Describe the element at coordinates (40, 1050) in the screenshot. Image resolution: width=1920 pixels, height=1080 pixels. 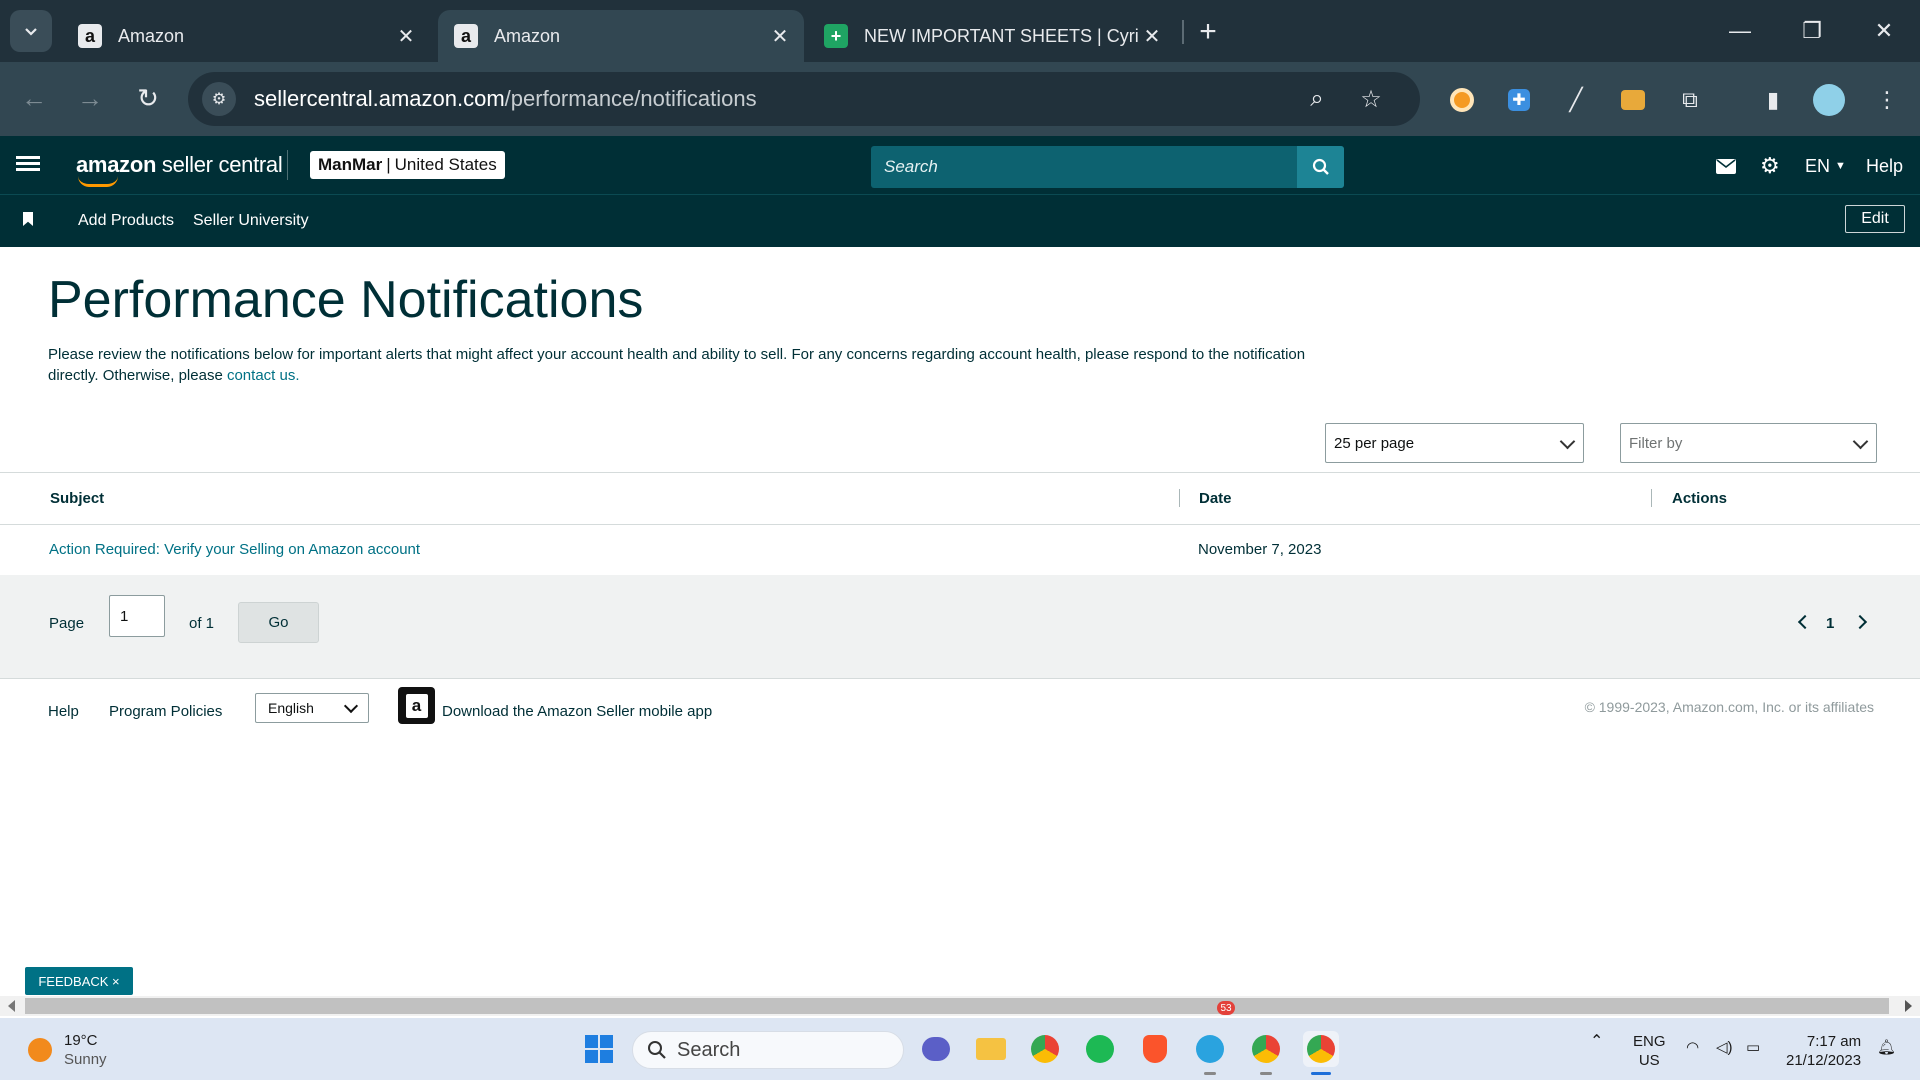
I see `sun-icon` at that location.